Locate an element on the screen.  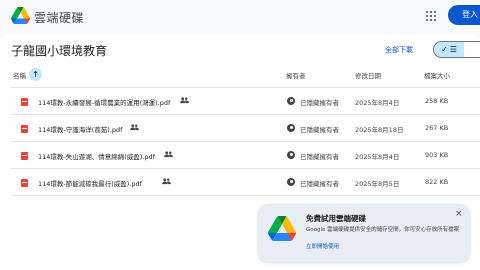
file-size: 822 KB is located at coordinates (437, 182).